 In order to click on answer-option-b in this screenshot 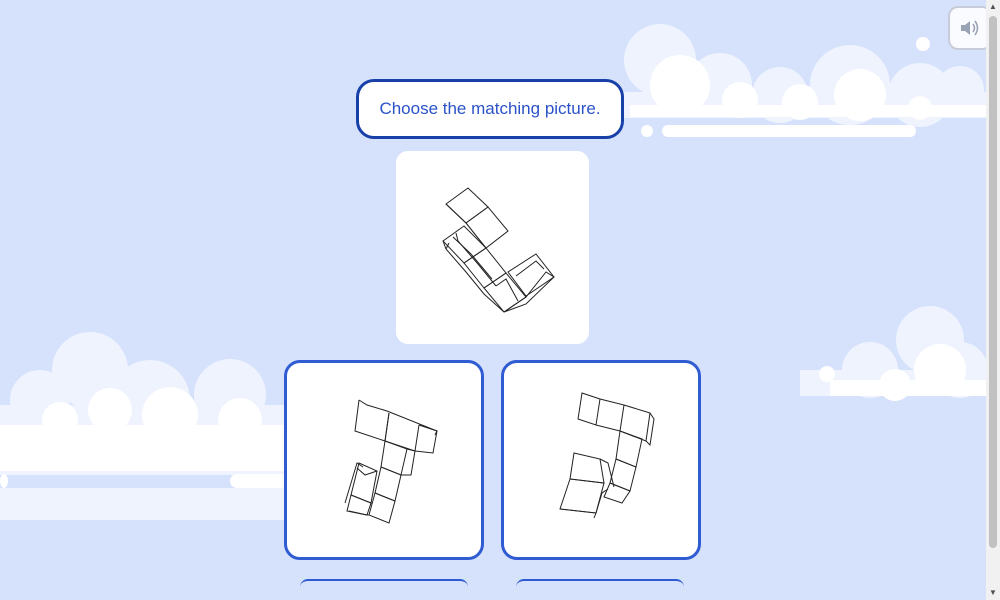, I will do `click(601, 460)`.